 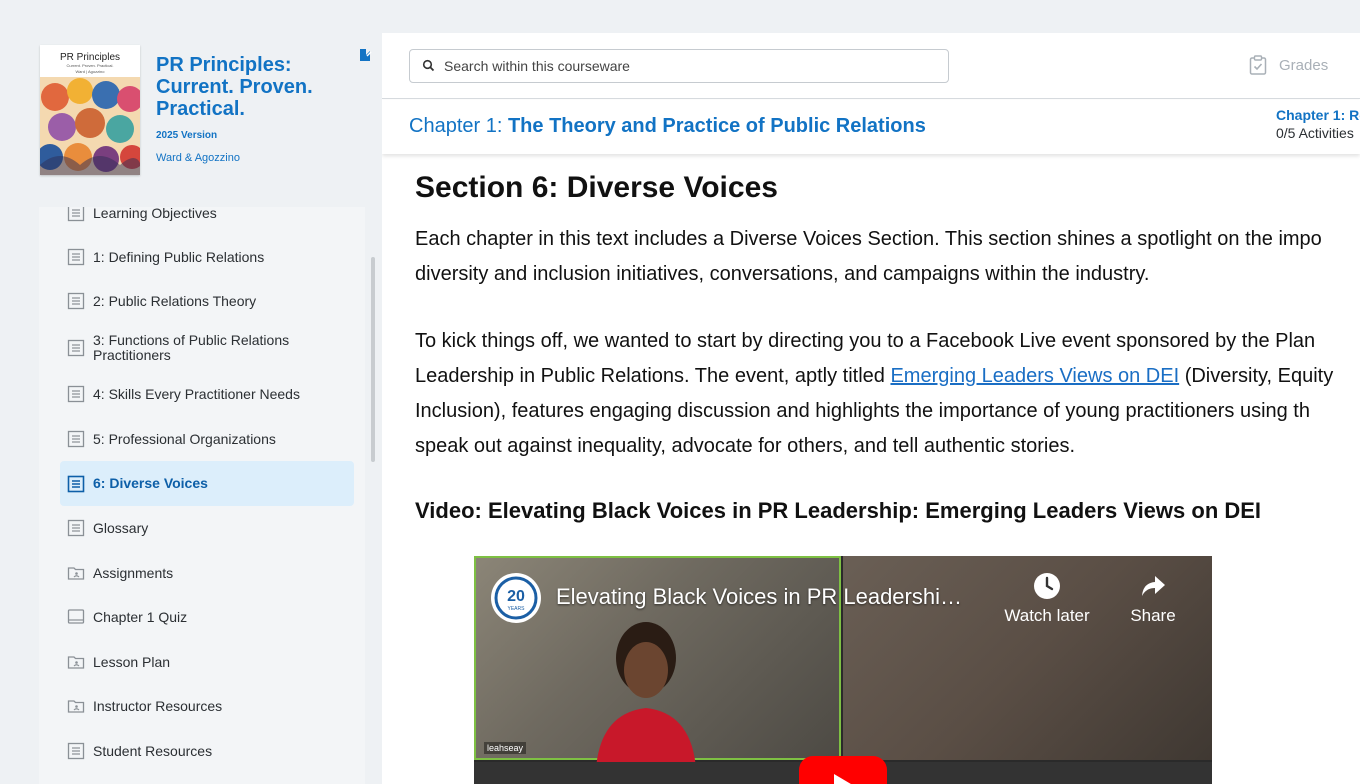 What do you see at coordinates (133, 572) in the screenshot?
I see `toc-item-label: Assignments` at bounding box center [133, 572].